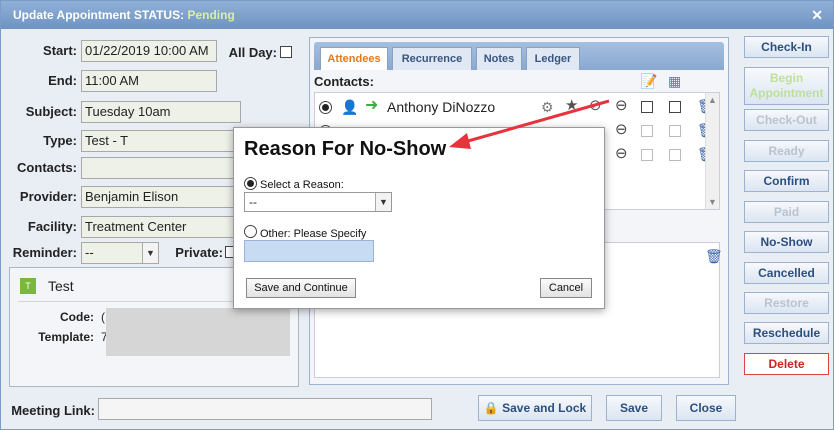 This screenshot has height=430, width=834. I want to click on dialog-title: Reason For No-Show, so click(345, 149).